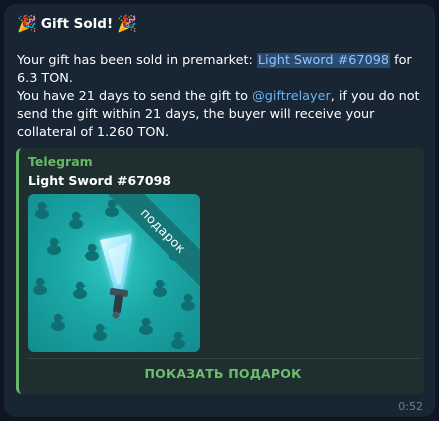 The width and height of the screenshot is (439, 421). I want to click on gift-image: подарок, so click(114, 273).